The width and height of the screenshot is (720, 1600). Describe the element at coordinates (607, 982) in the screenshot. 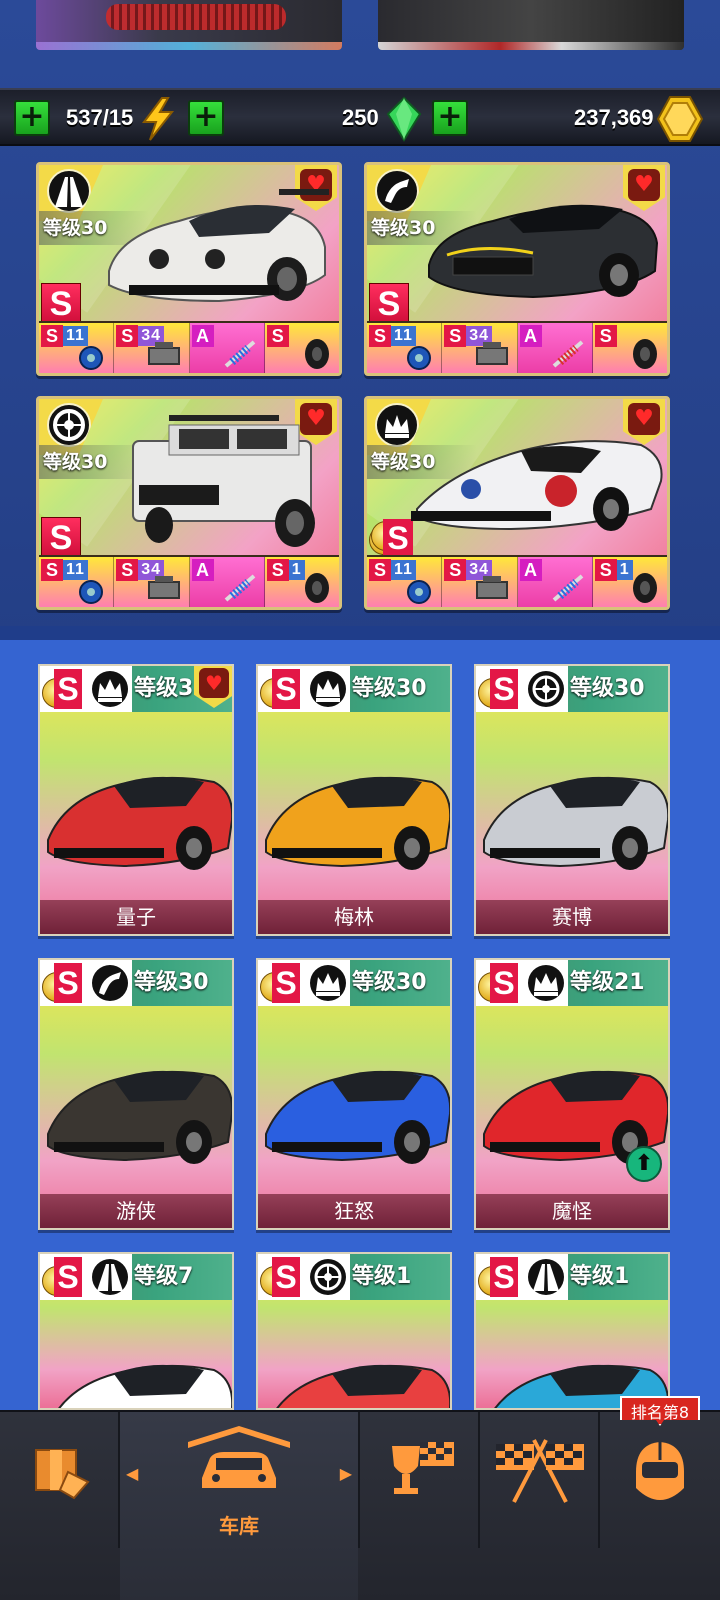

I see `car-level: 等级21` at that location.